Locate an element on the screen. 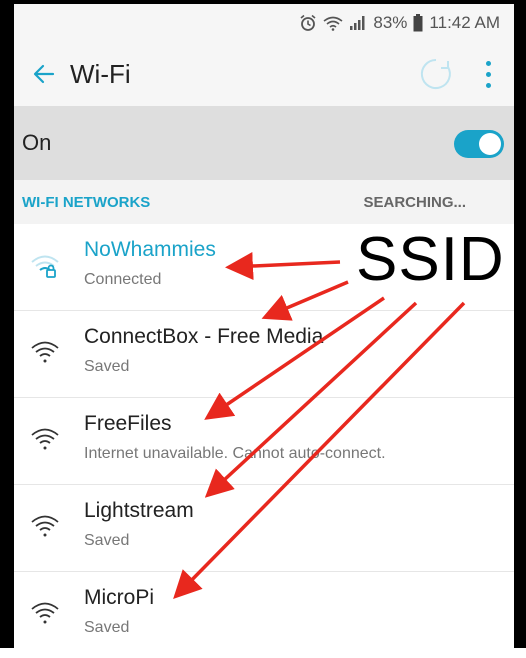 This screenshot has height=658, width=526. back-button is located at coordinates (44, 74).